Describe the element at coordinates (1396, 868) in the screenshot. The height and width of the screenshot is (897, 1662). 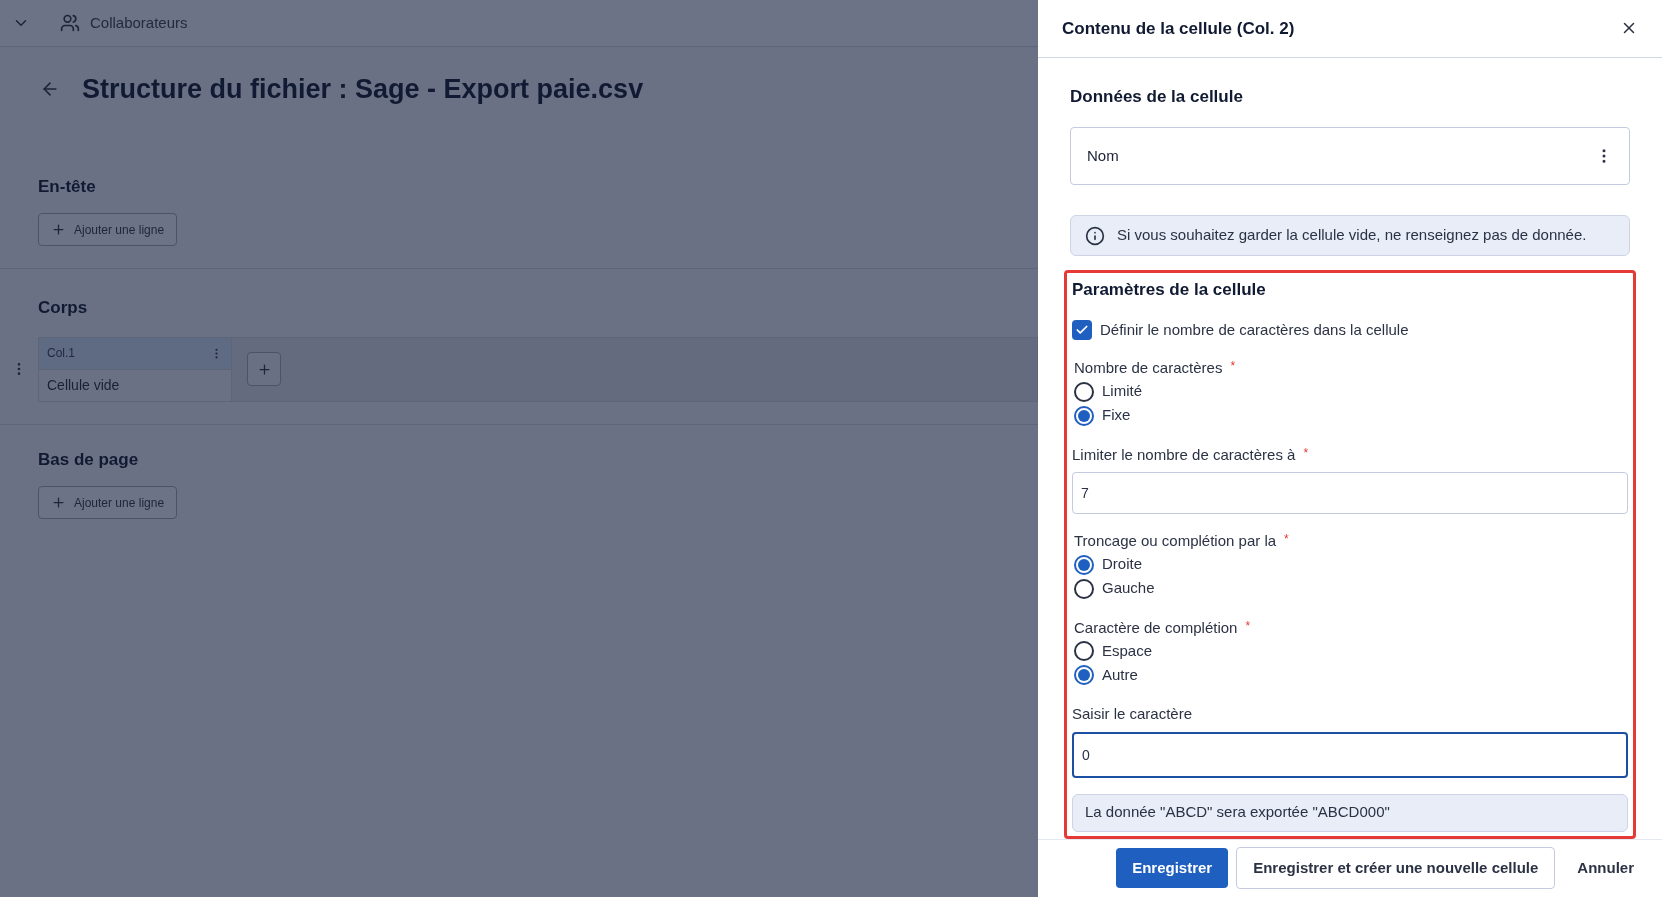
I see `action-button: Enregistrer et créer une nouvelle cellule` at that location.